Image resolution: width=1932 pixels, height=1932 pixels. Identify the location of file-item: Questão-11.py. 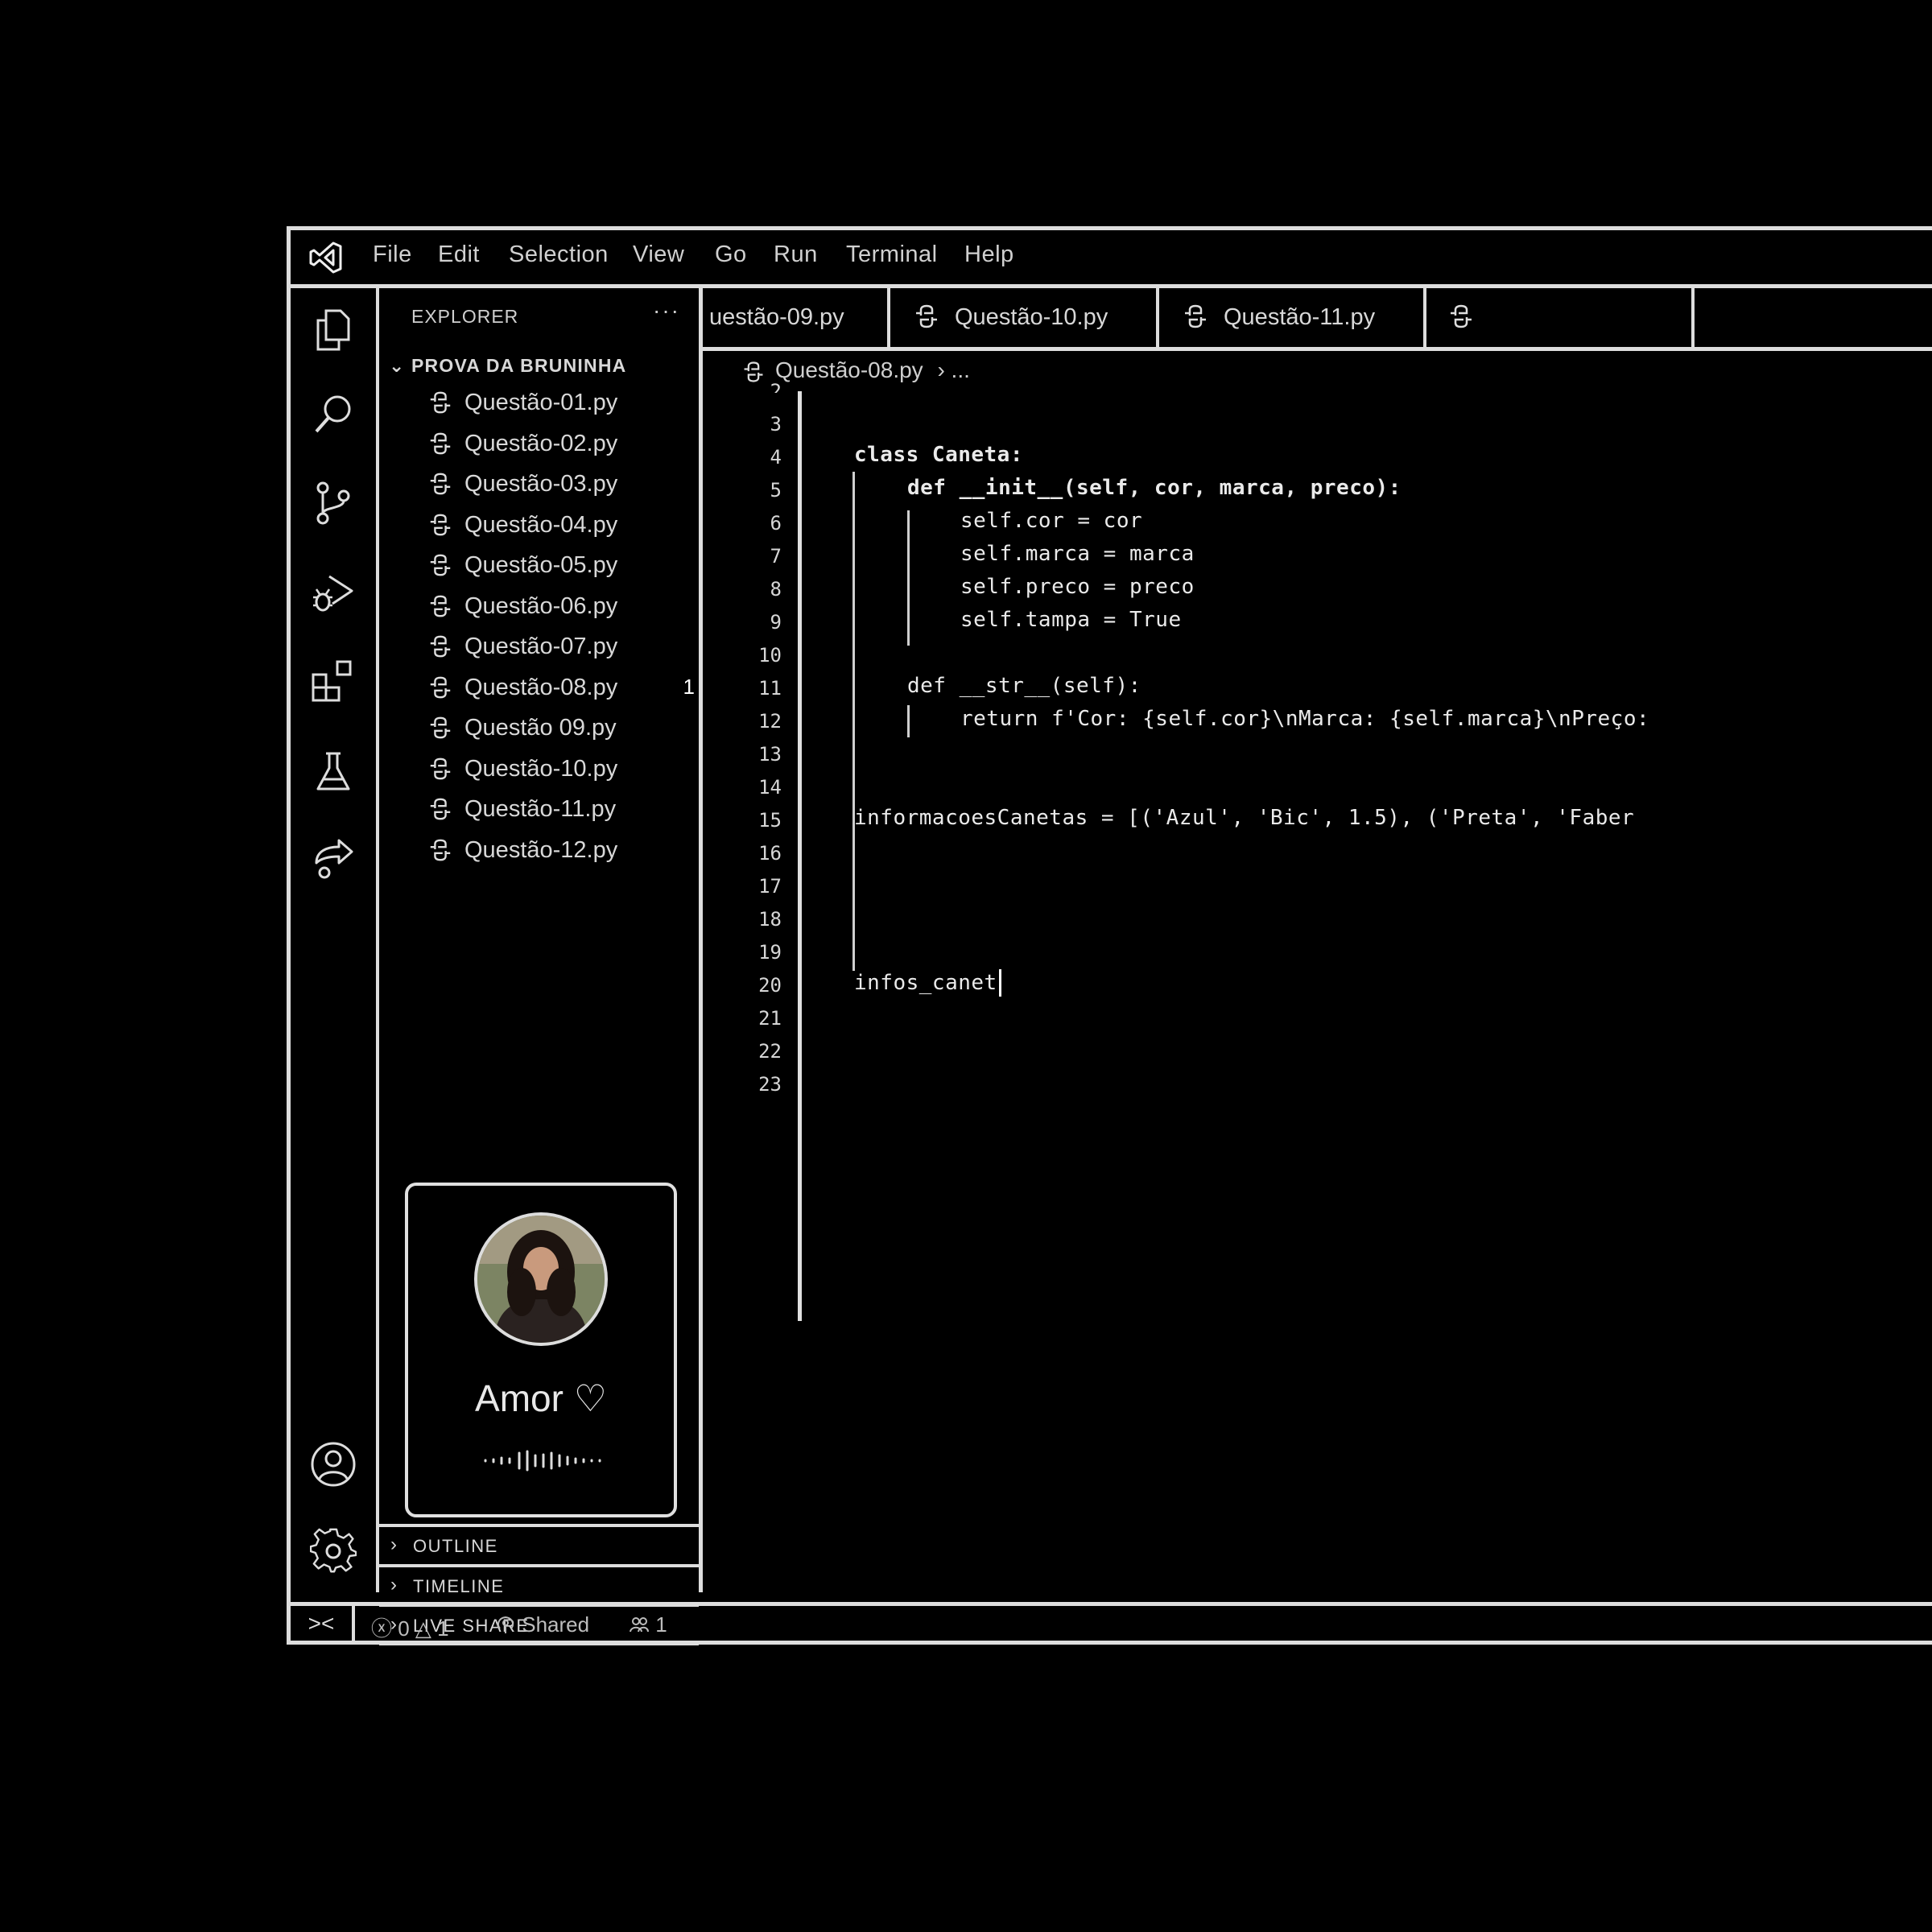
(560, 809).